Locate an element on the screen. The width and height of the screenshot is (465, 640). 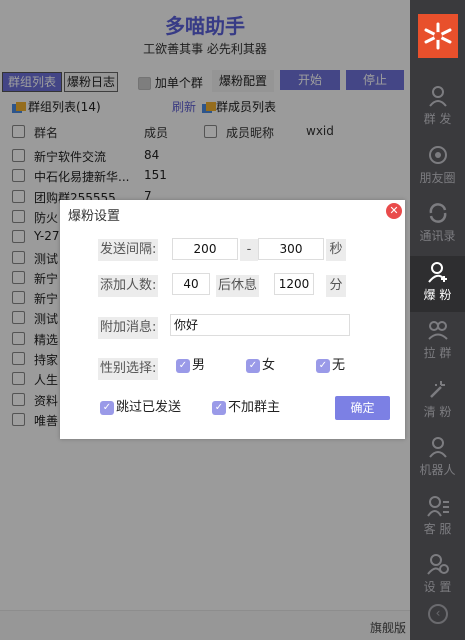
logo-icon is located at coordinates (438, 36).